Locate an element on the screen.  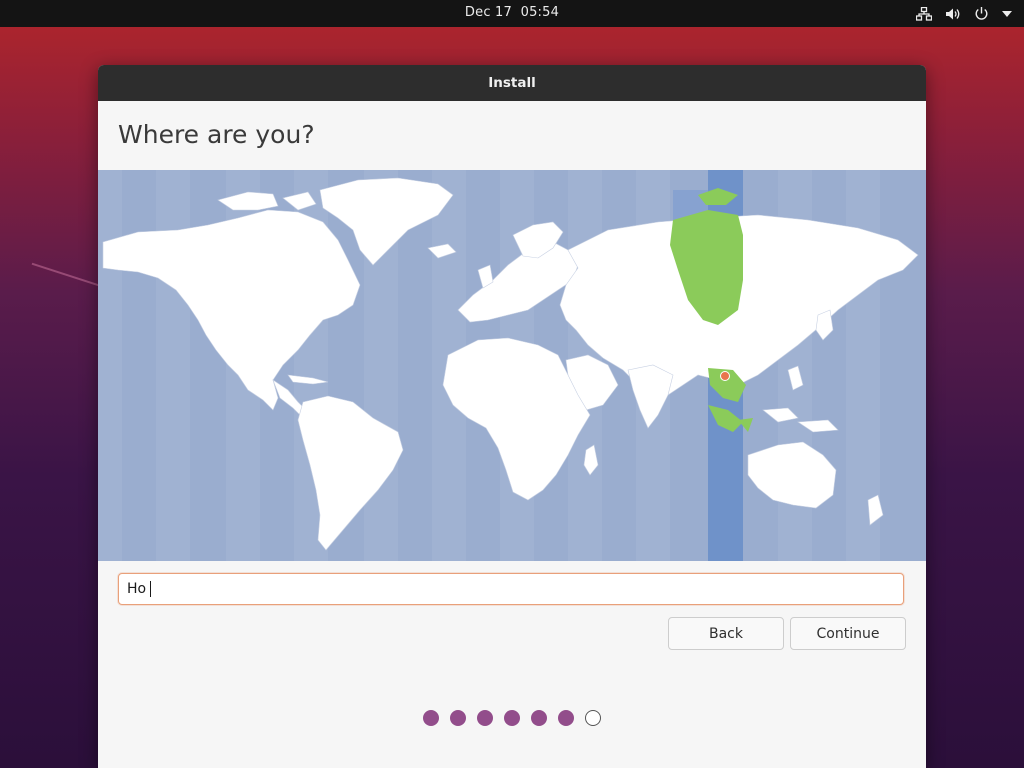
window-title: Install is located at coordinates (512, 83).